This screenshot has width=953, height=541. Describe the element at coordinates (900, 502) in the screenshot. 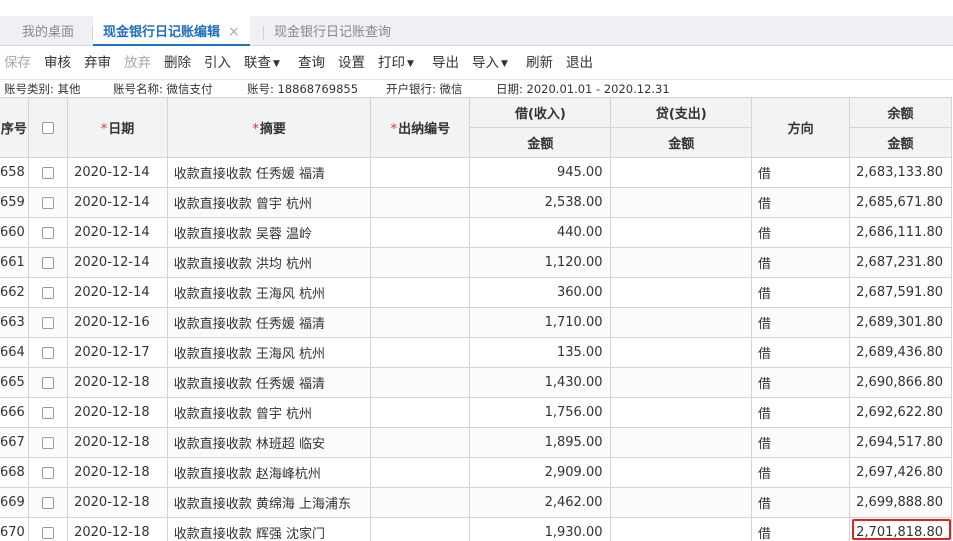

I see `row-balance: 2,699,888.80` at that location.